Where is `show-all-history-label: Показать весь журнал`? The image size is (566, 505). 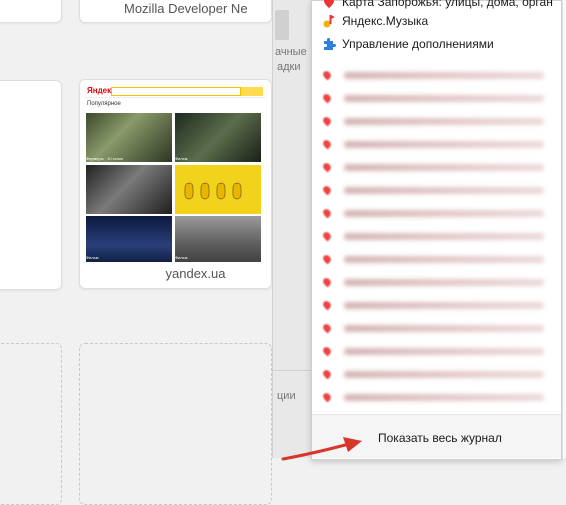
show-all-history-label: Показать весь журнал is located at coordinates (440, 438).